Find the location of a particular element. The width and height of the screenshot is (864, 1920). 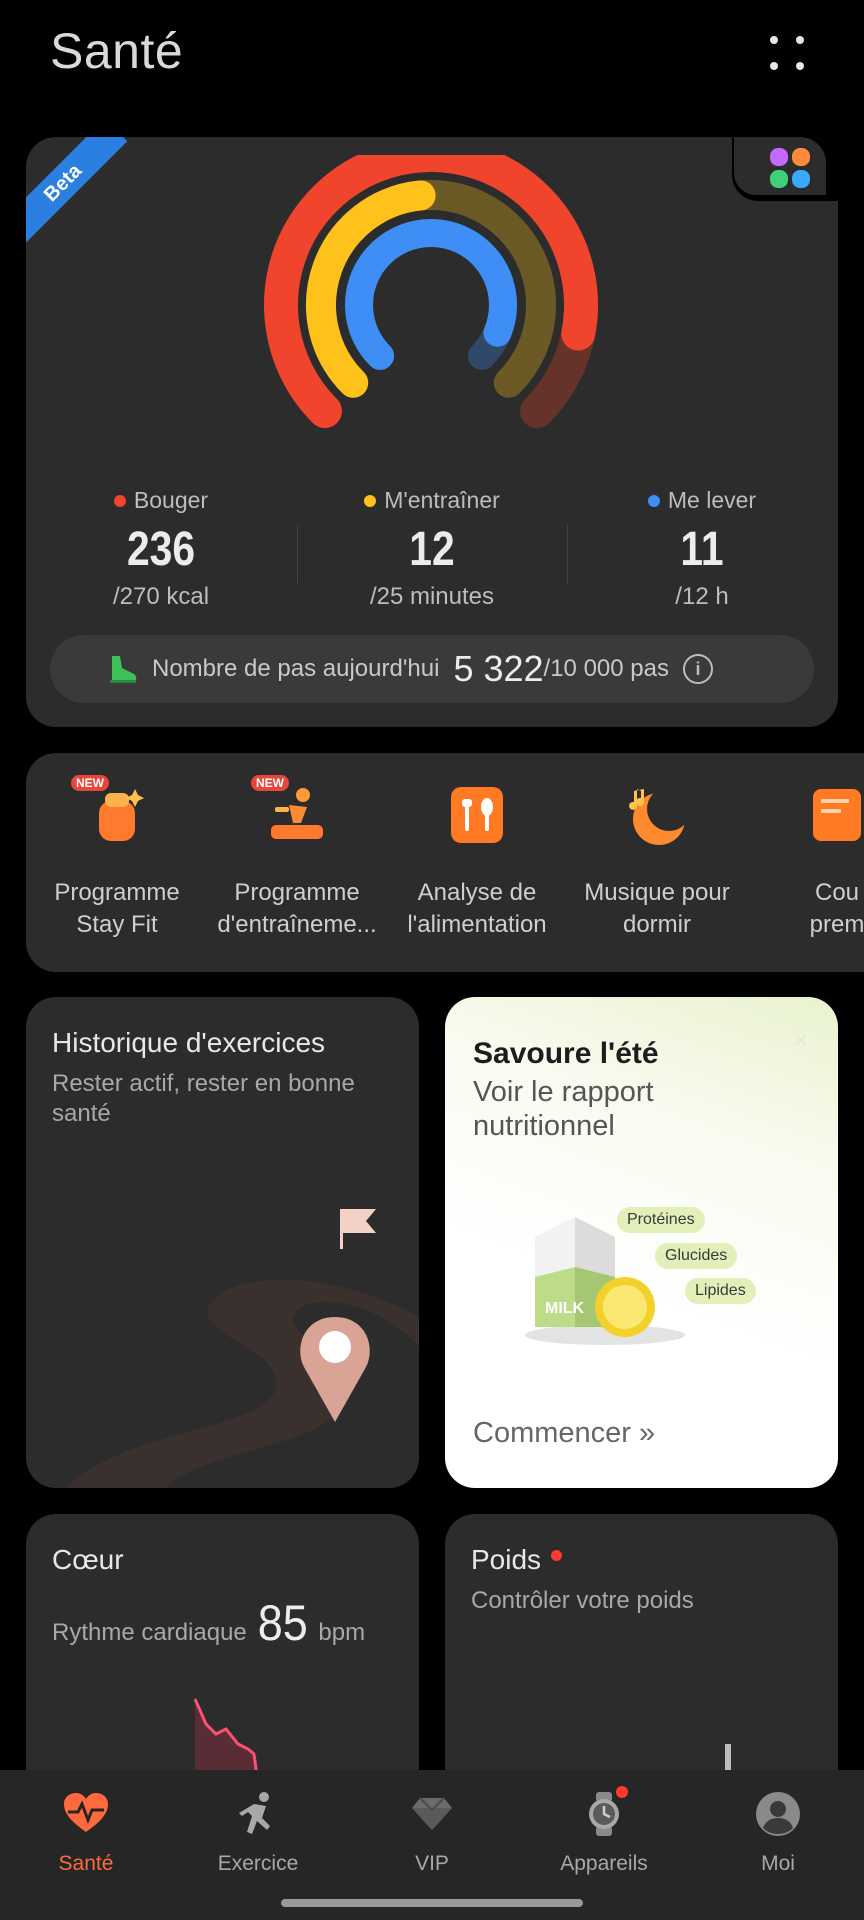

nav-exercice: Exercice is located at coordinates (258, 1833).